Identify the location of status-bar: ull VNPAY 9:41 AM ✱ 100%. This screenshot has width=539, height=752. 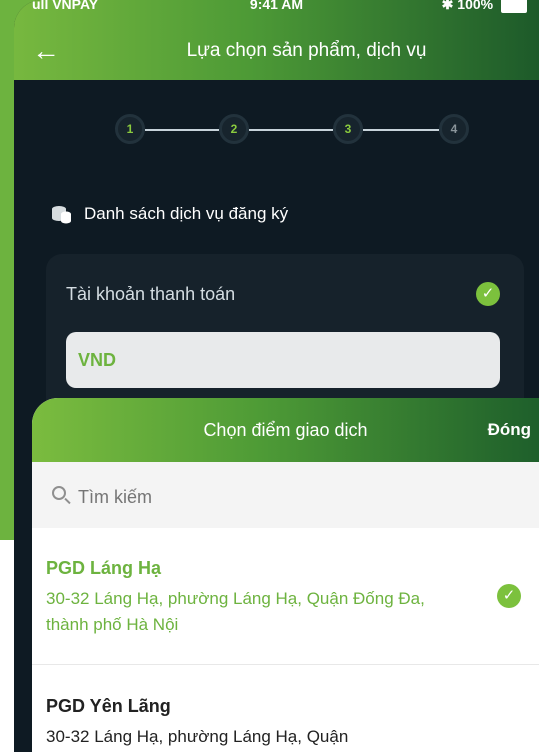
(276, 9).